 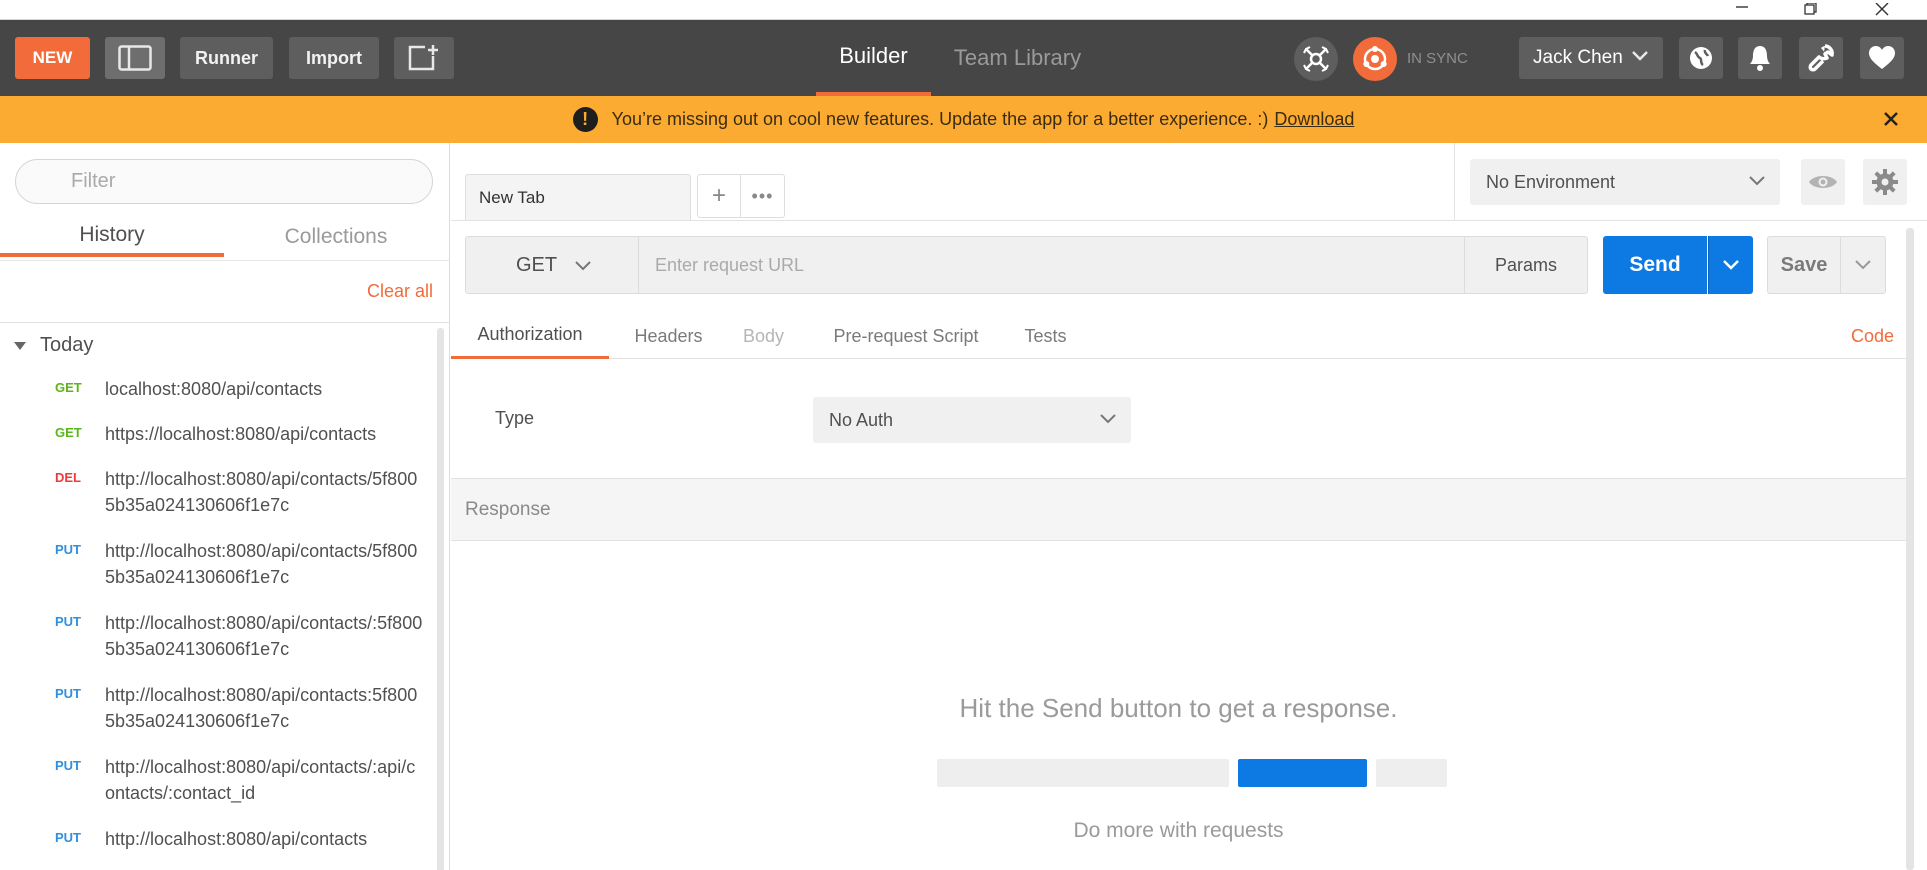 I want to click on history-group-label: Today, so click(x=67, y=345).